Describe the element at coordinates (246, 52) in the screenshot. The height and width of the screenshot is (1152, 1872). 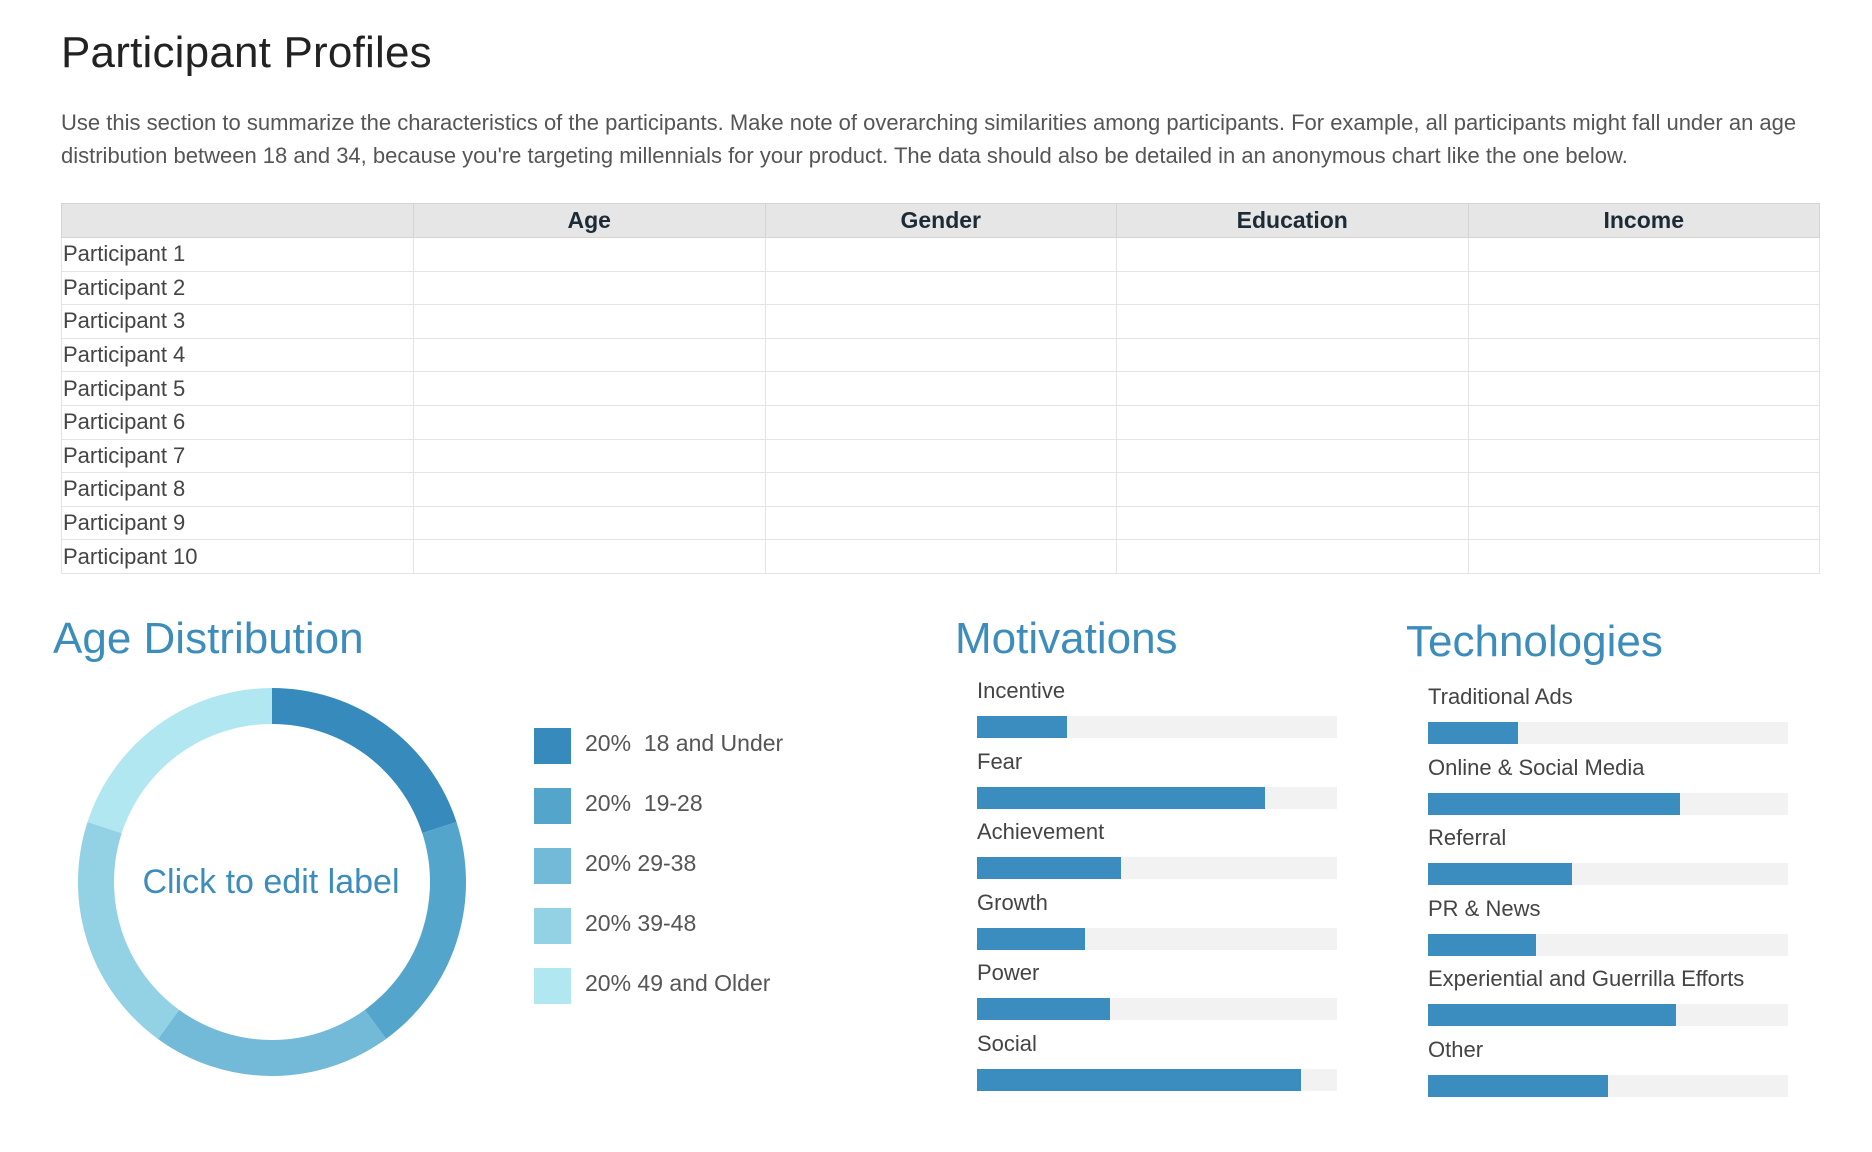
I see `page-title: Participant Profiles` at that location.